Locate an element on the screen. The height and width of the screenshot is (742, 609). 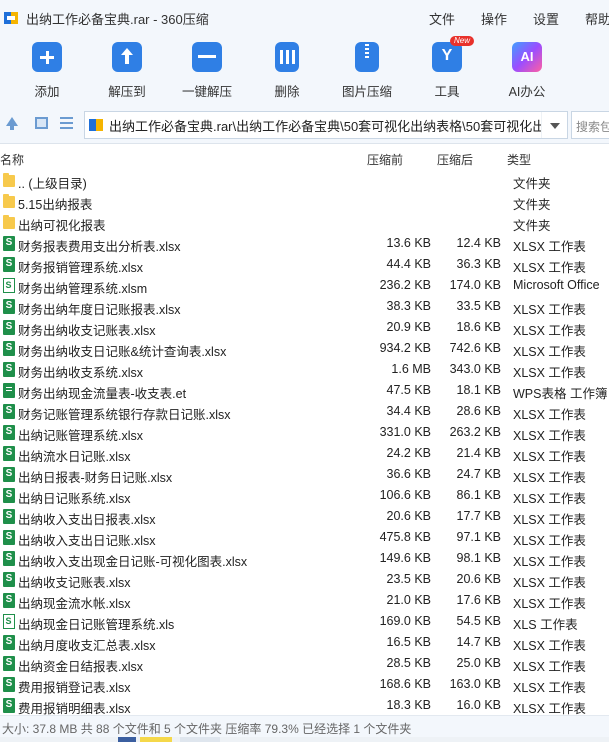
file-compressed-size: 163.0 KB is located at coordinates (475, 684).